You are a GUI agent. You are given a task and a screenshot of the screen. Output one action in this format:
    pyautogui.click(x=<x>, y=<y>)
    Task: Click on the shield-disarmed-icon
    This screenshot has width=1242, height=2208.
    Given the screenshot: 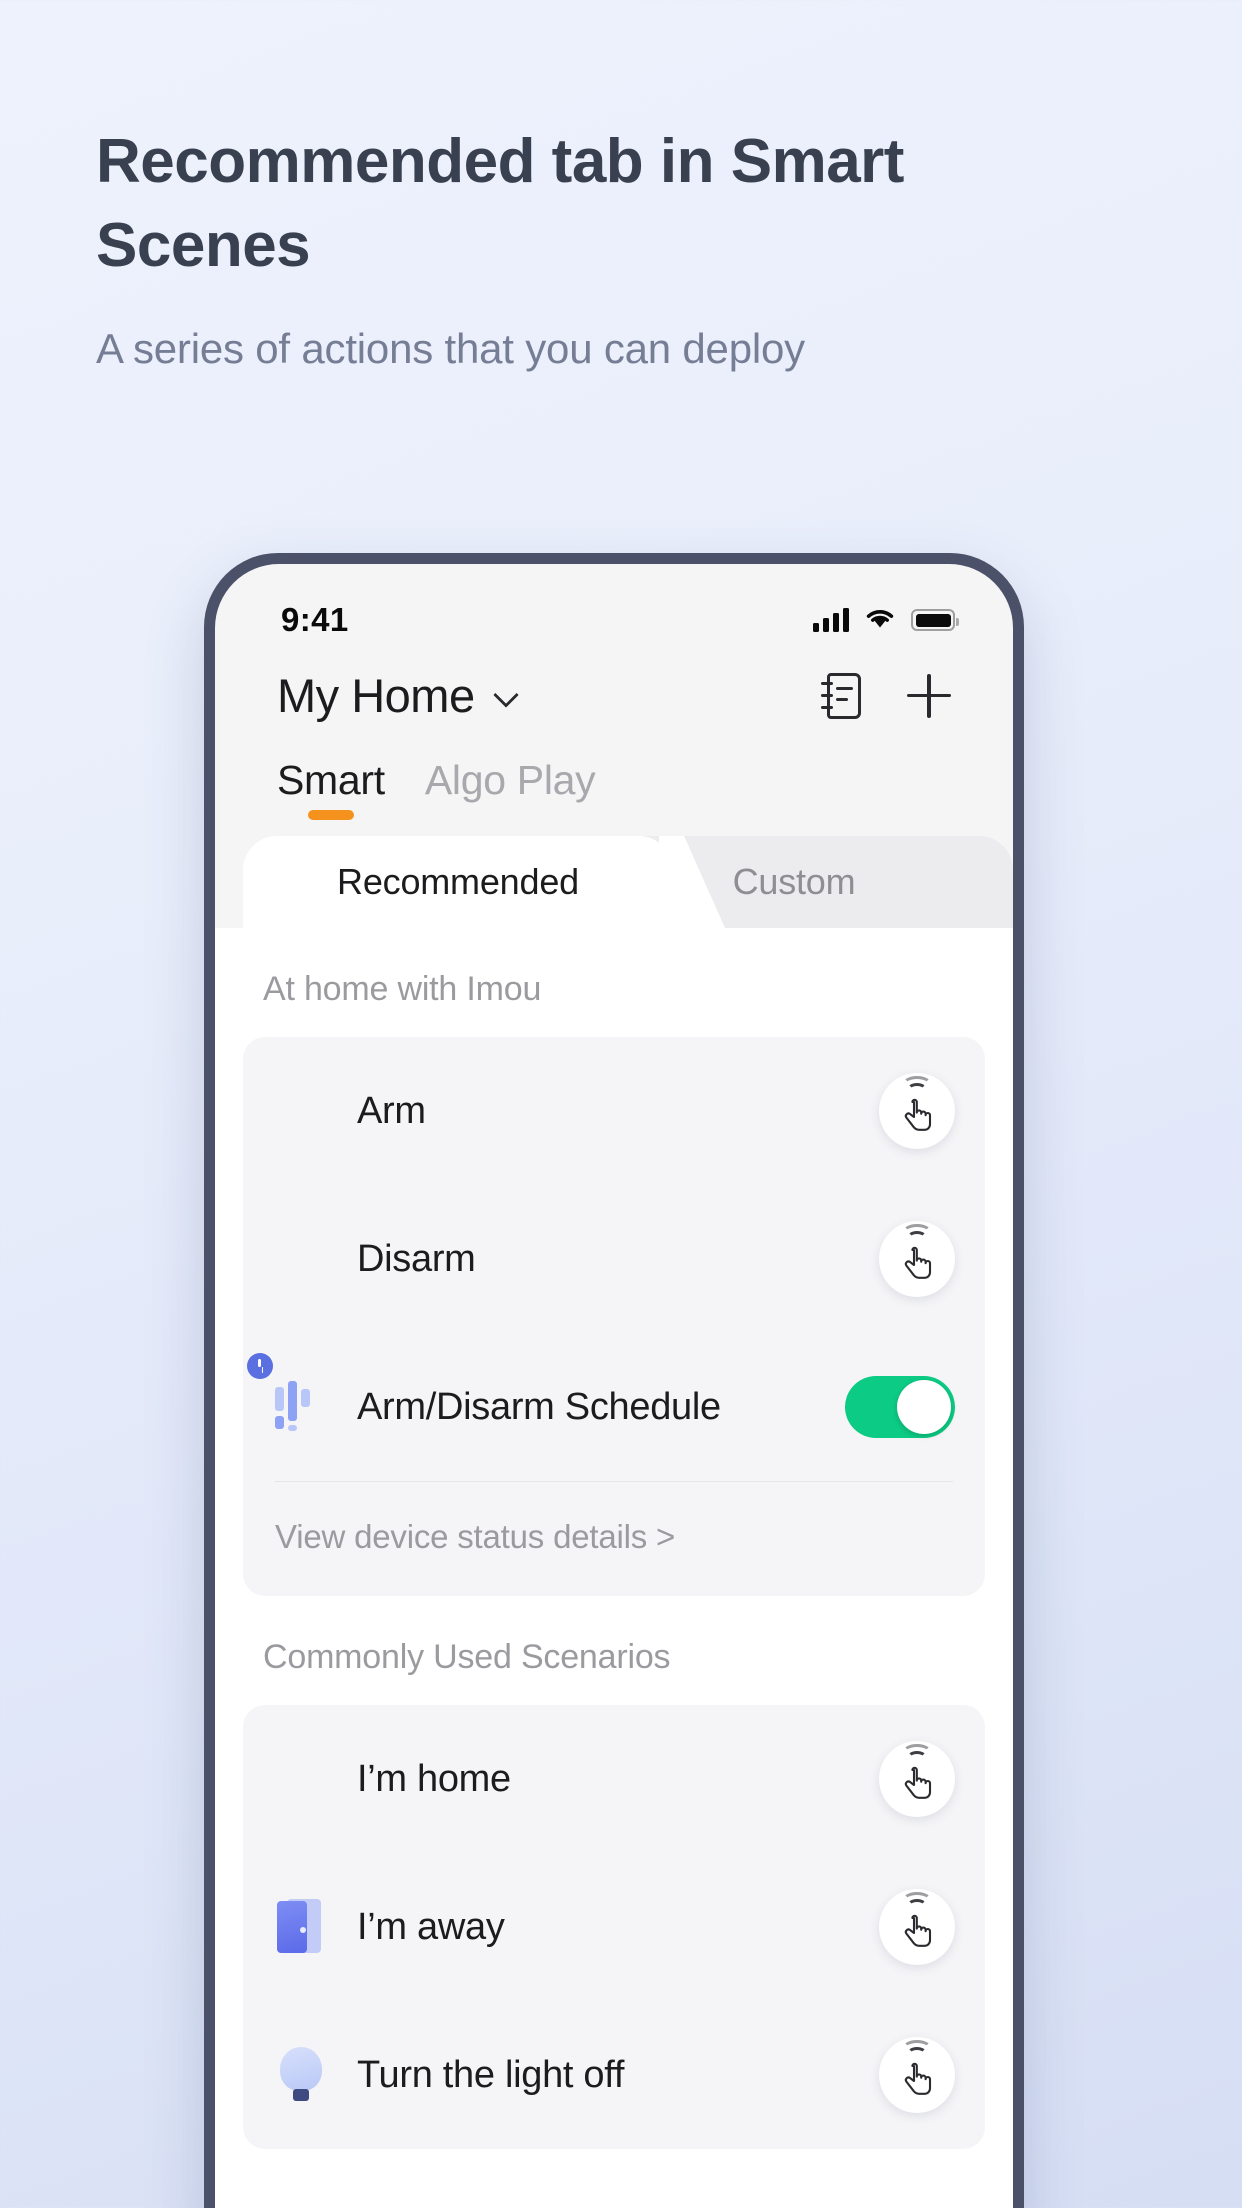 What is the action you would take?
    pyautogui.click(x=301, y=1259)
    